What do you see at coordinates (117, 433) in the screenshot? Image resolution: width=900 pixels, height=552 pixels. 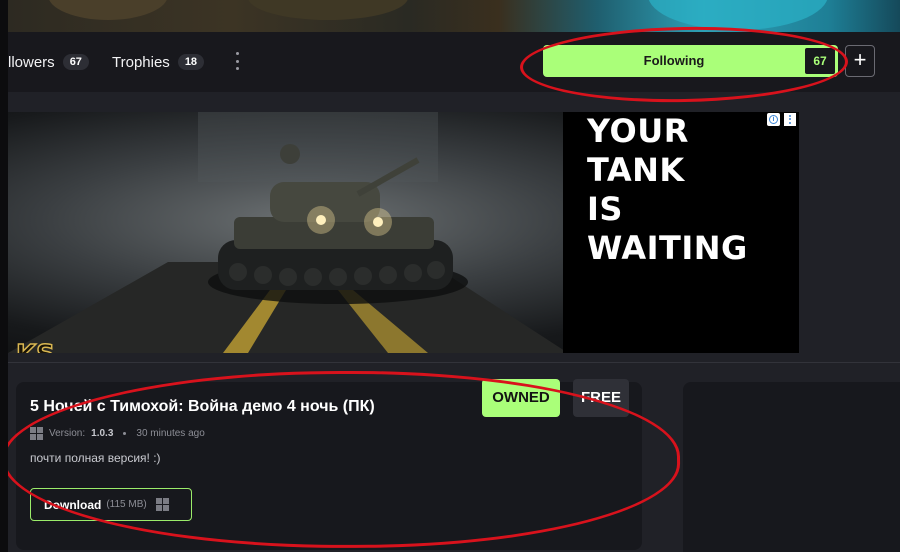 I see `game-meta: Version: 1.0.3 30 minutes ago` at bounding box center [117, 433].